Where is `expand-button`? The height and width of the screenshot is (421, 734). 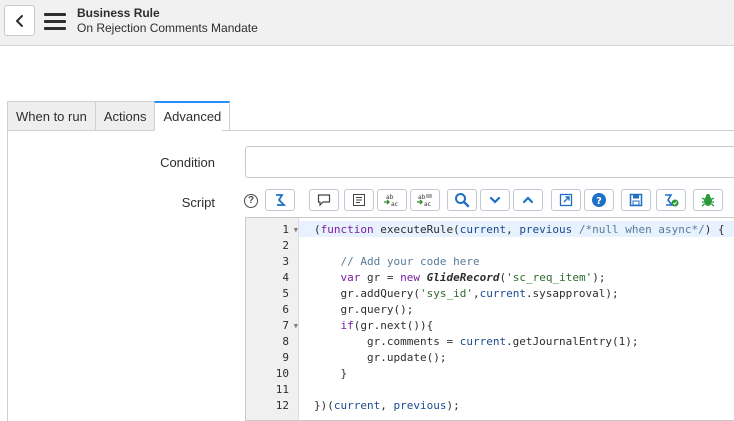 expand-button is located at coordinates (528, 200).